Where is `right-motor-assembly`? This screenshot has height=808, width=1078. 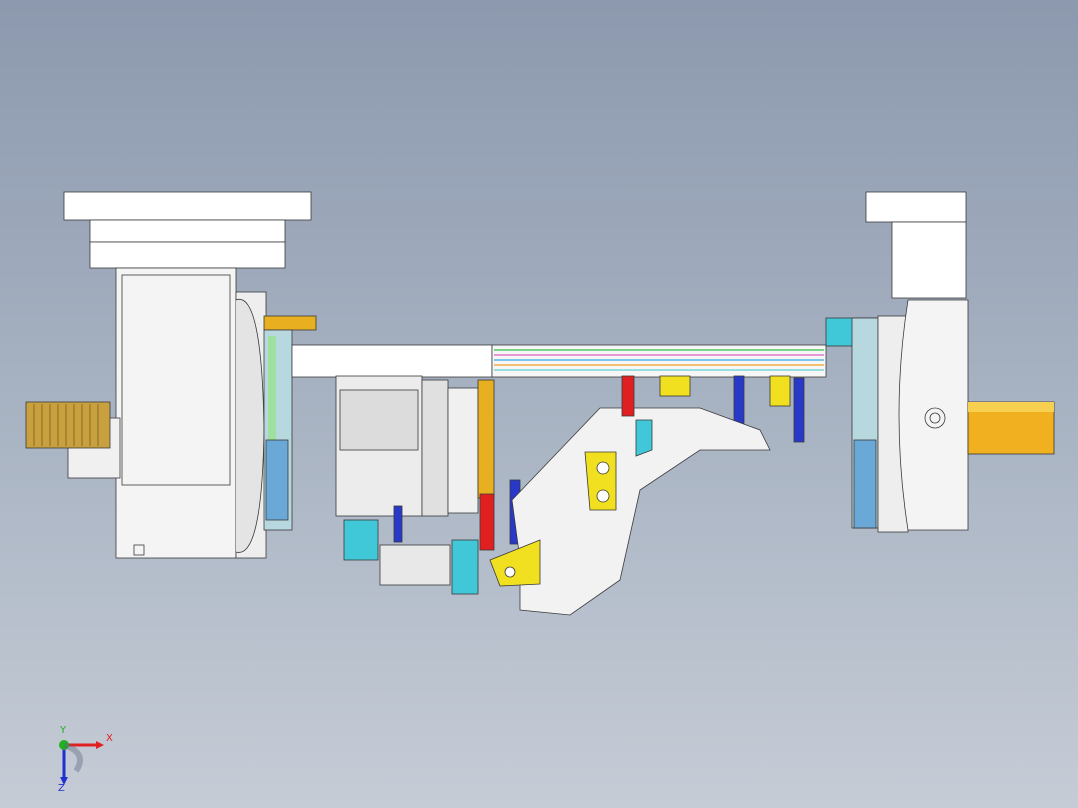 right-motor-assembly is located at coordinates (917, 362).